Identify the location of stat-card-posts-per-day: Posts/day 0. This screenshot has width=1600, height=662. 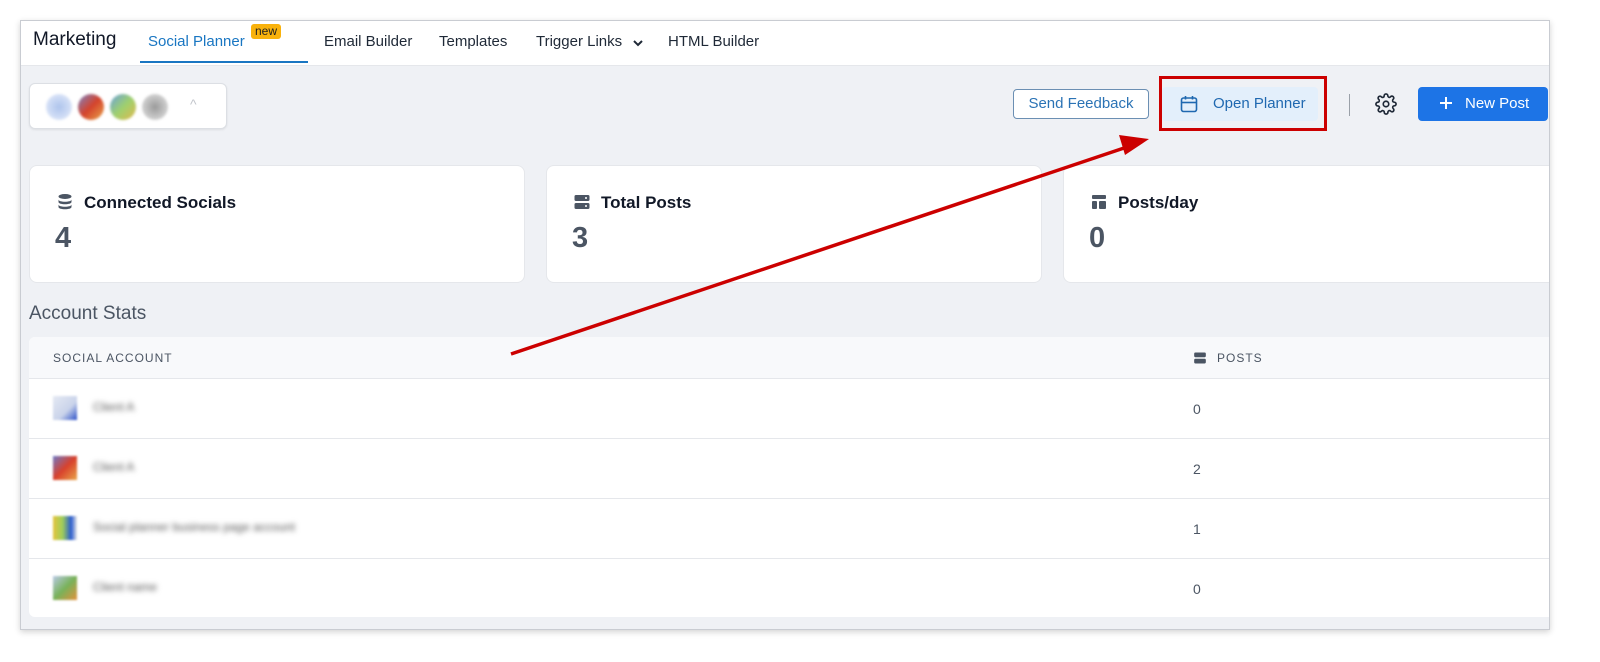
(1306, 224).